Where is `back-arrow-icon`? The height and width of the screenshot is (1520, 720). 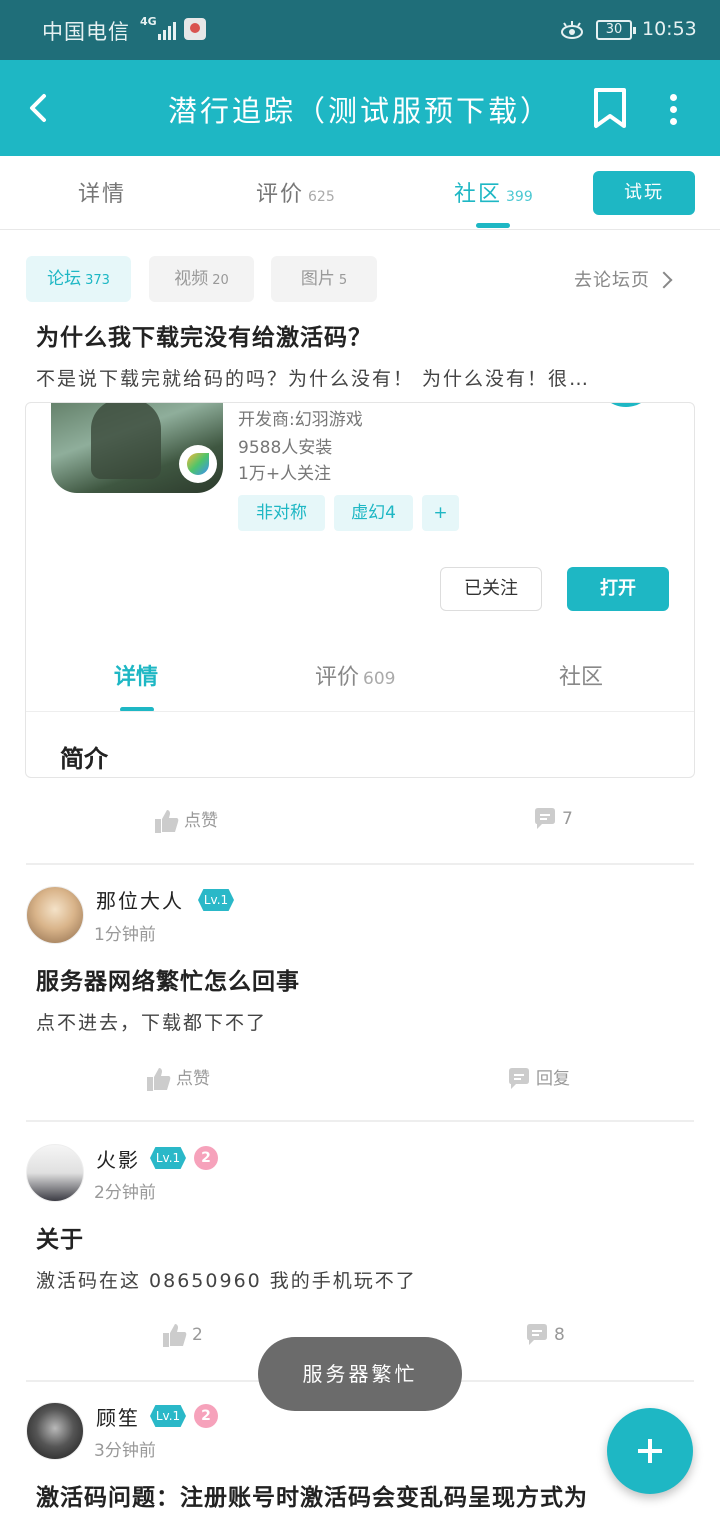 back-arrow-icon is located at coordinates (40, 108).